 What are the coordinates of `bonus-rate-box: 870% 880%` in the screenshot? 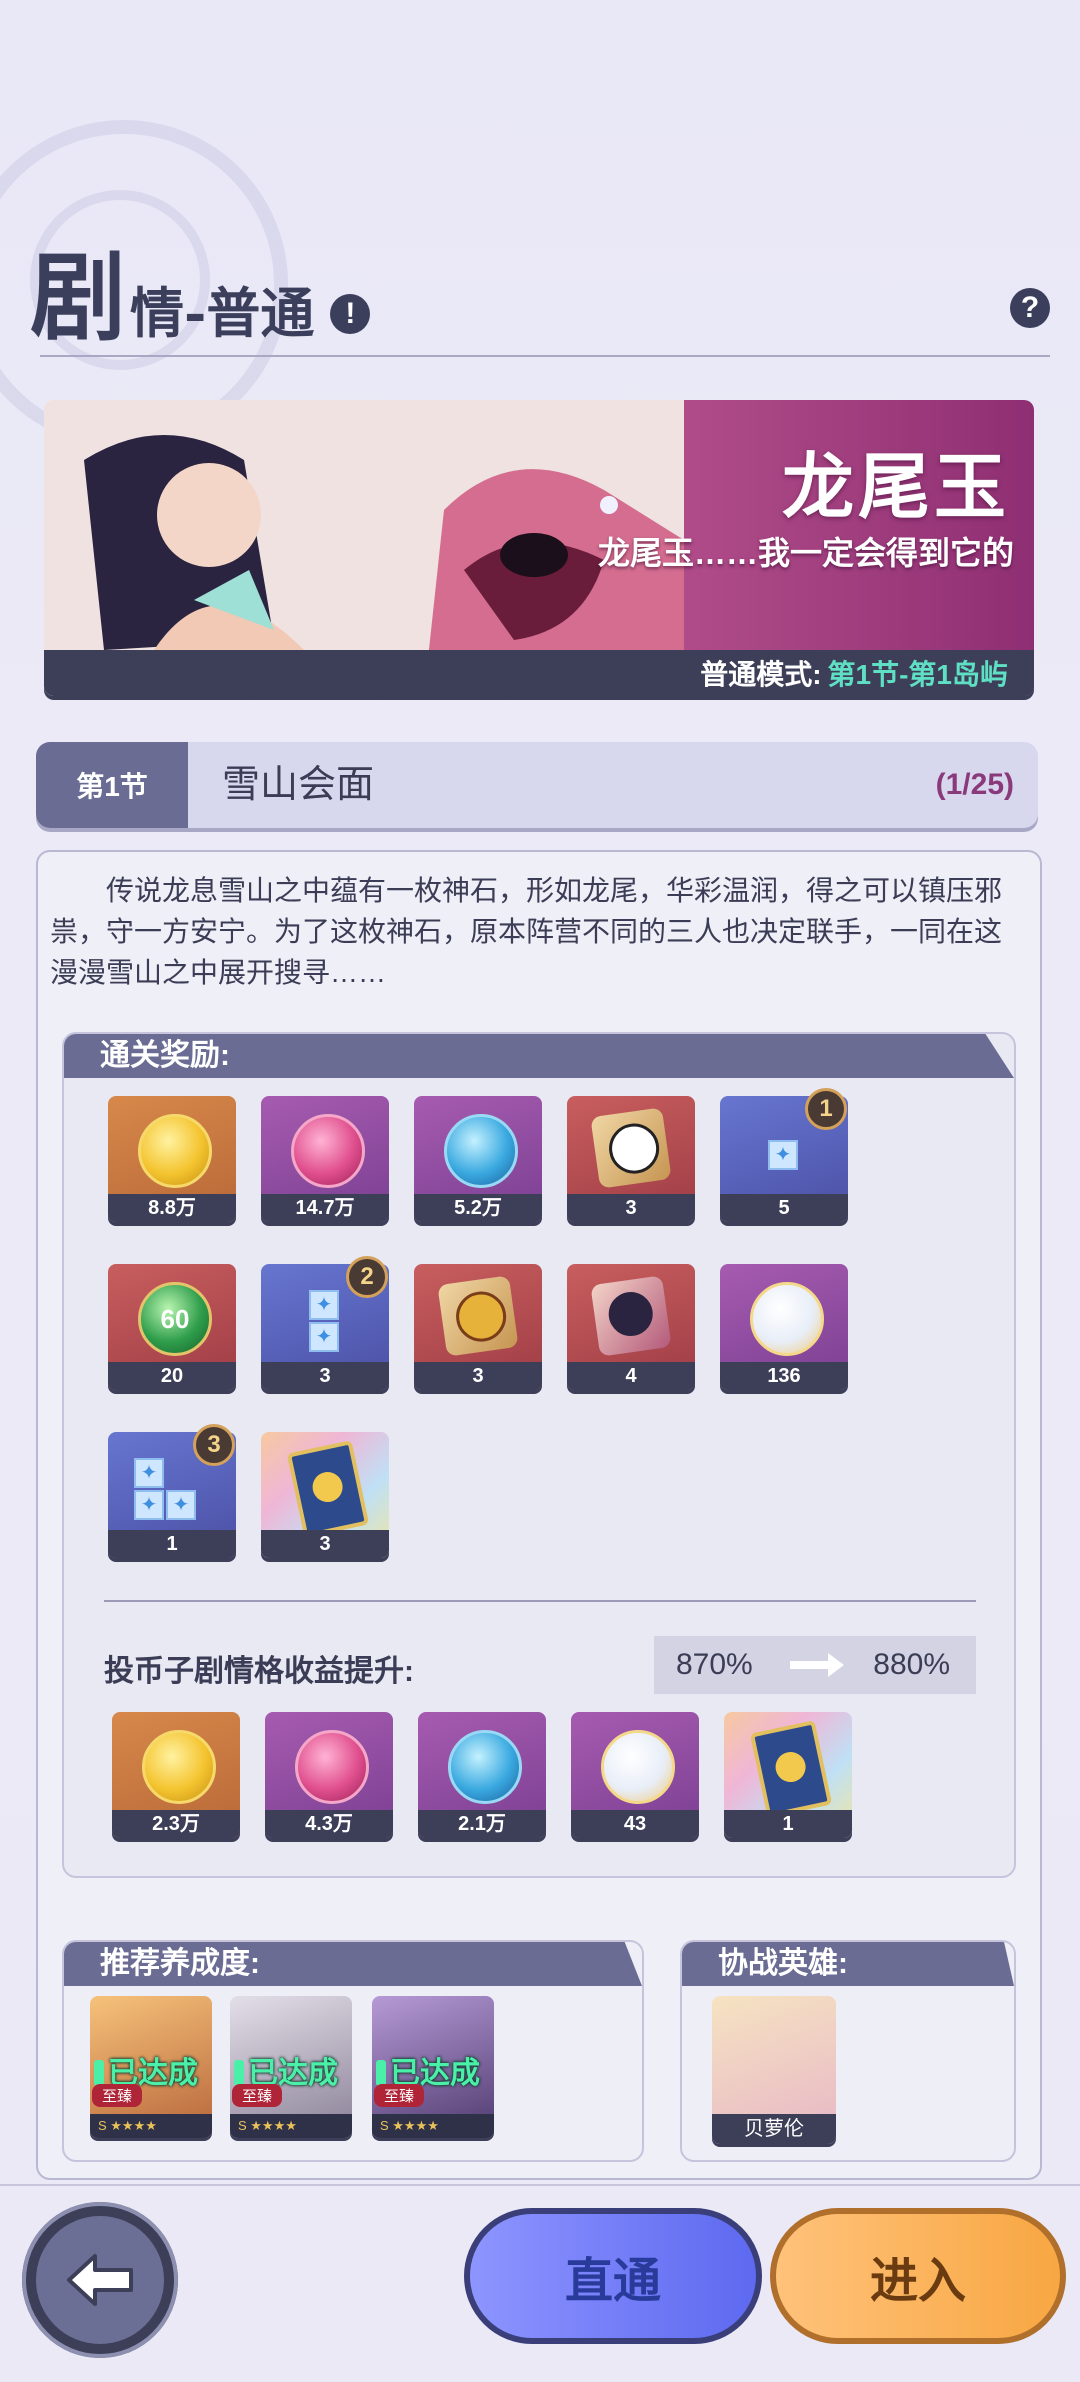 It's located at (815, 1665).